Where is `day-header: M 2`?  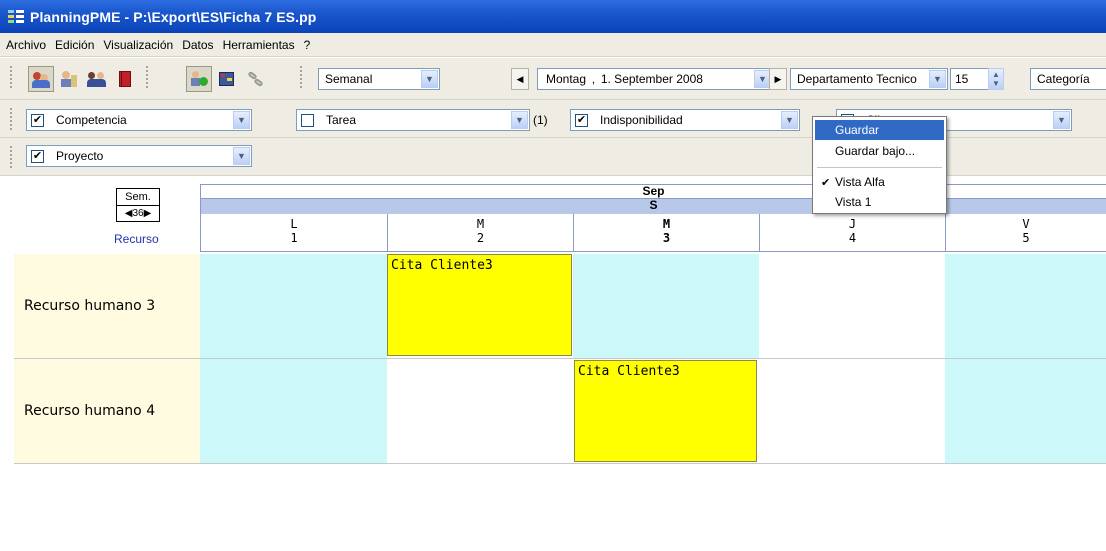
day-header: M 2 is located at coordinates (480, 233).